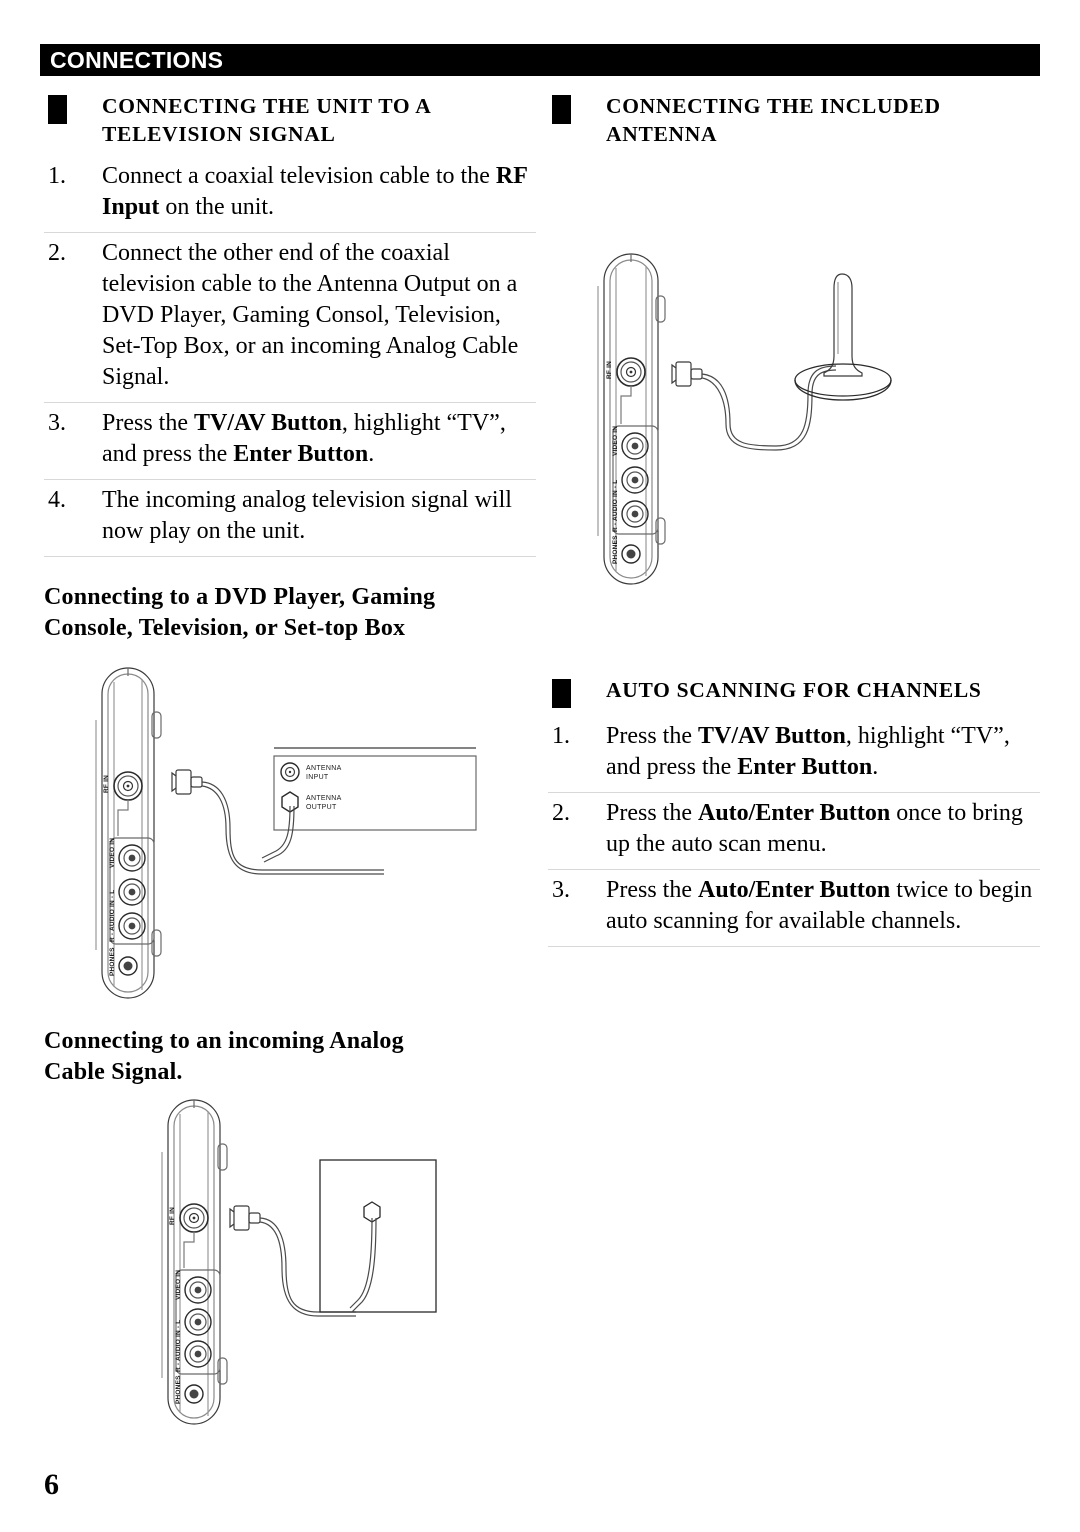 This screenshot has height=1532, width=1080. I want to click on analog-cable-illustration: RF IN VIDEO IN R - AUDIO IN - L PHONES, so click(299, 1262).